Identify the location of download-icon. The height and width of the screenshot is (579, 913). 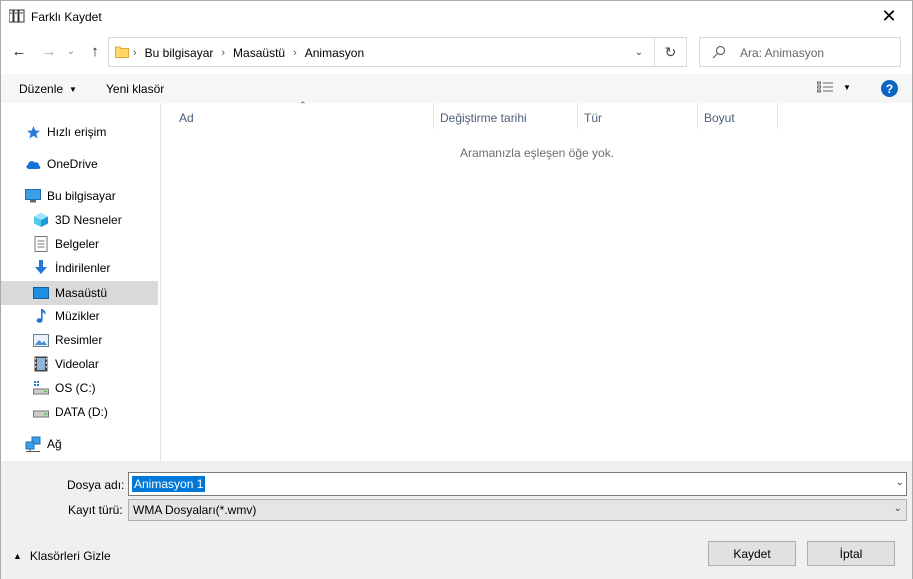
(41, 268).